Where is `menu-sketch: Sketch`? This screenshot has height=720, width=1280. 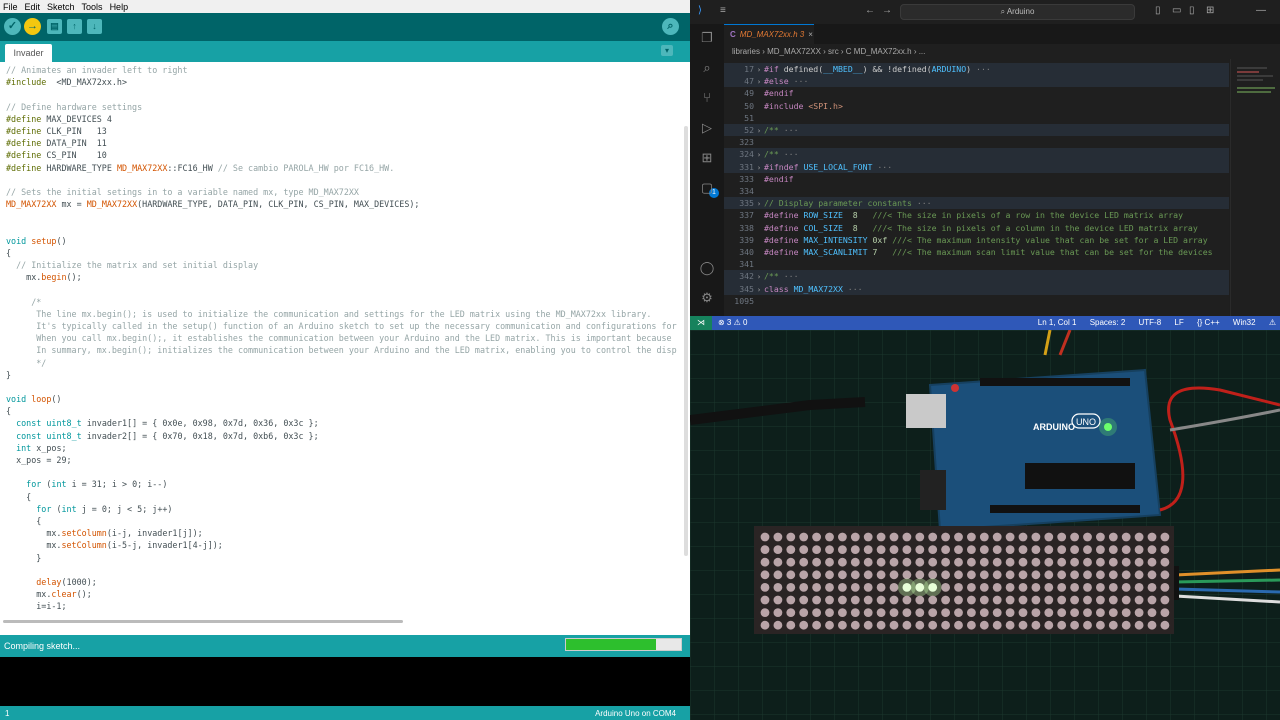
menu-sketch: Sketch is located at coordinates (61, 7).